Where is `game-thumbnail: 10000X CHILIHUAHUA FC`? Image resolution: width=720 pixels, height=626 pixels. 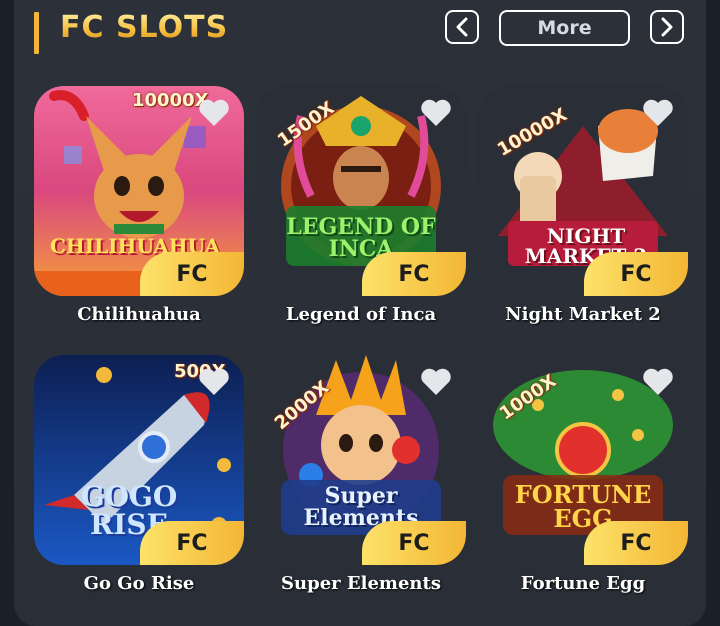 game-thumbnail: 10000X CHILIHUAHUA FC is located at coordinates (139, 191).